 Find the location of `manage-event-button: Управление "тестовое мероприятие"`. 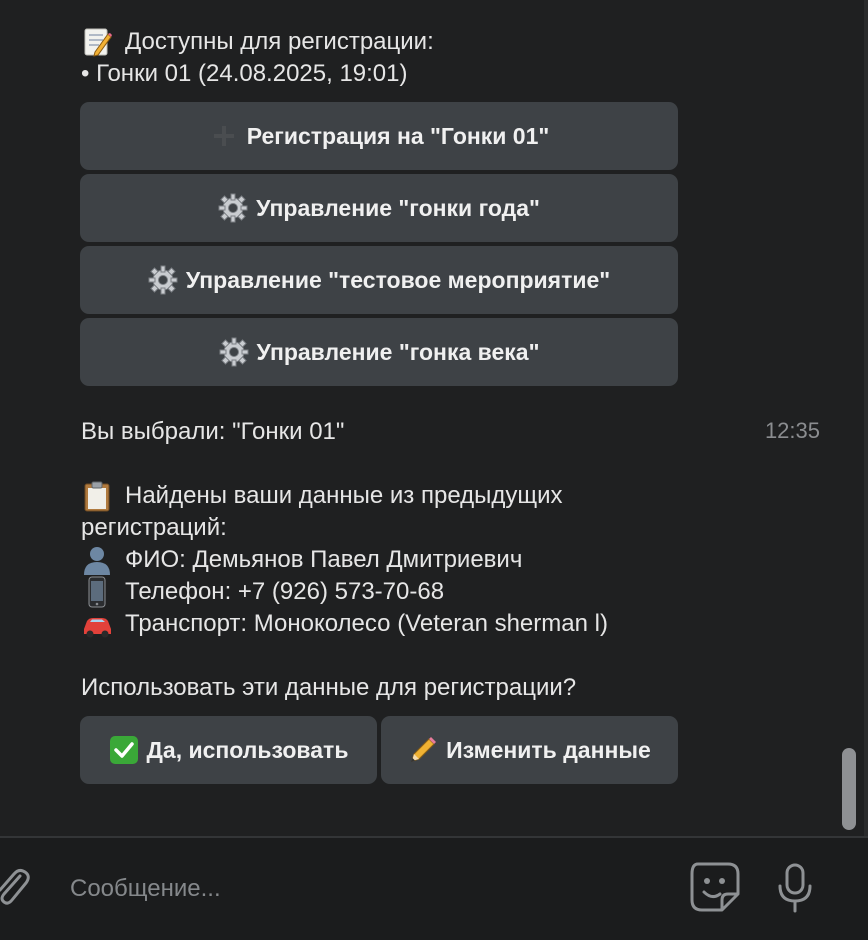

manage-event-button: Управление "тестовое мероприятие" is located at coordinates (379, 280).